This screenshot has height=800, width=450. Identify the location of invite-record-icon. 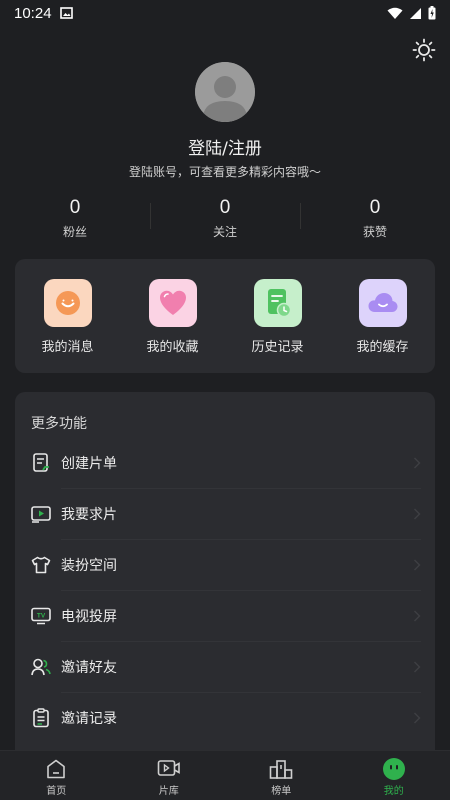
(41, 717).